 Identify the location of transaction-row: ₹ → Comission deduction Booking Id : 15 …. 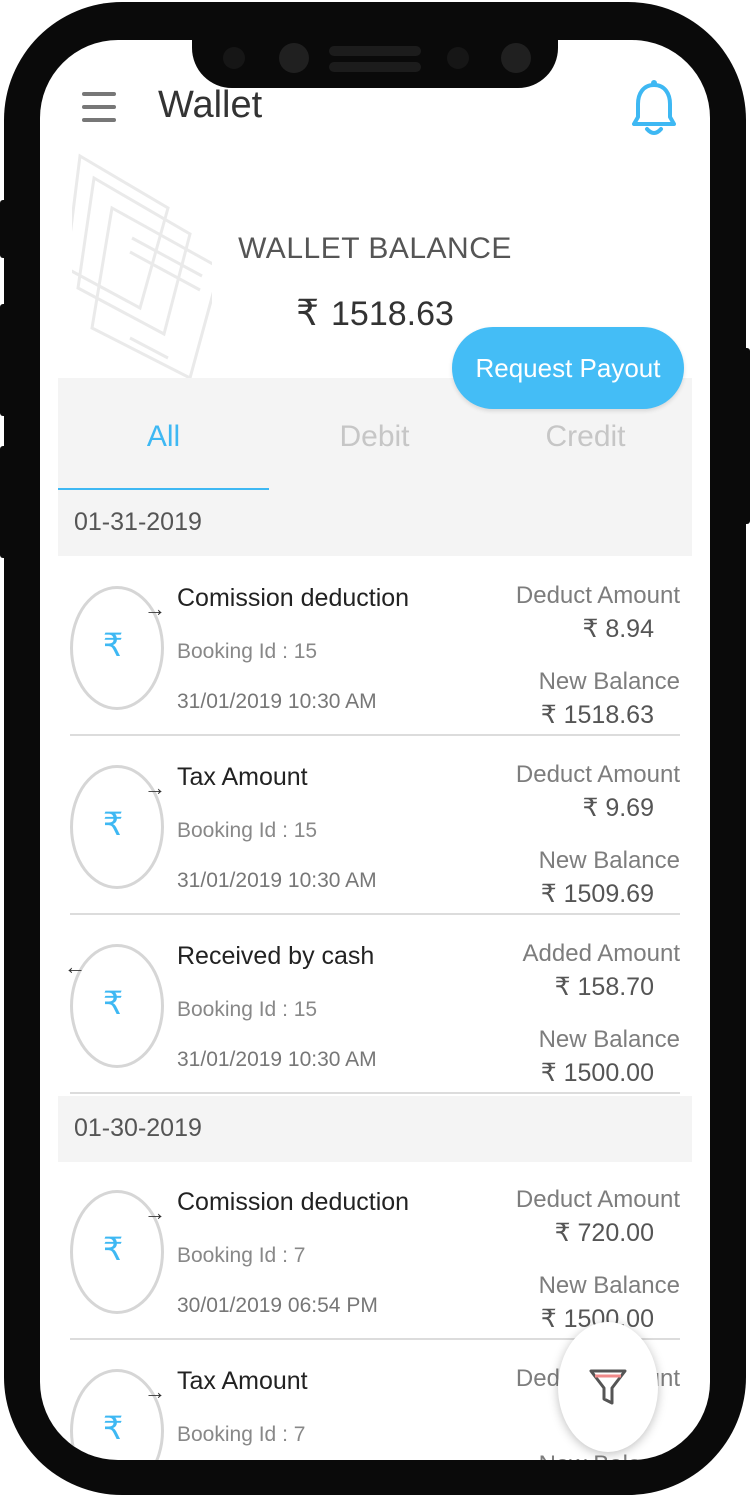
(375, 647).